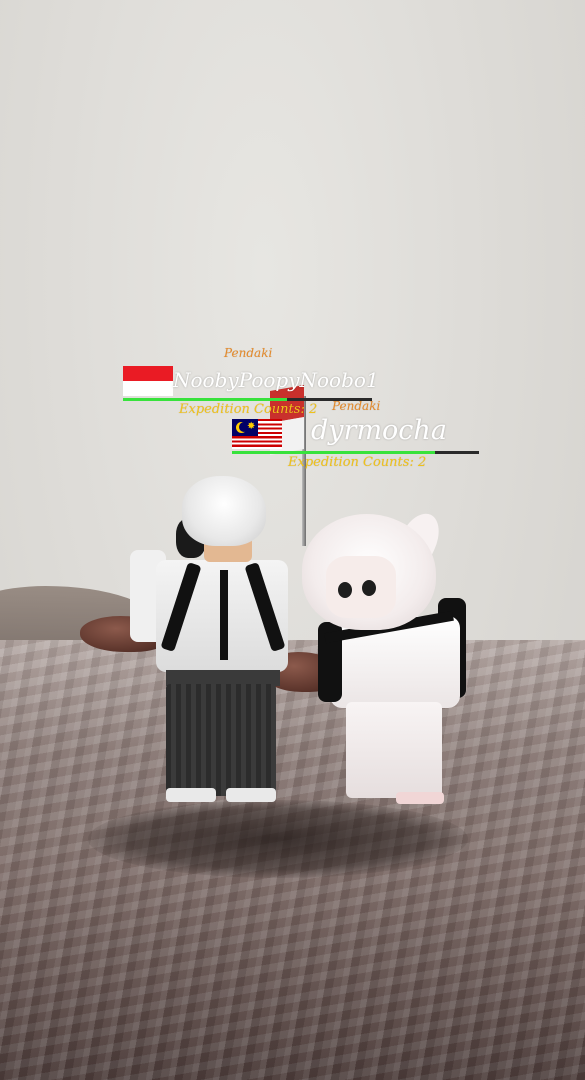  I want to click on malaysia-flag-icon: ✸, so click(257, 434).